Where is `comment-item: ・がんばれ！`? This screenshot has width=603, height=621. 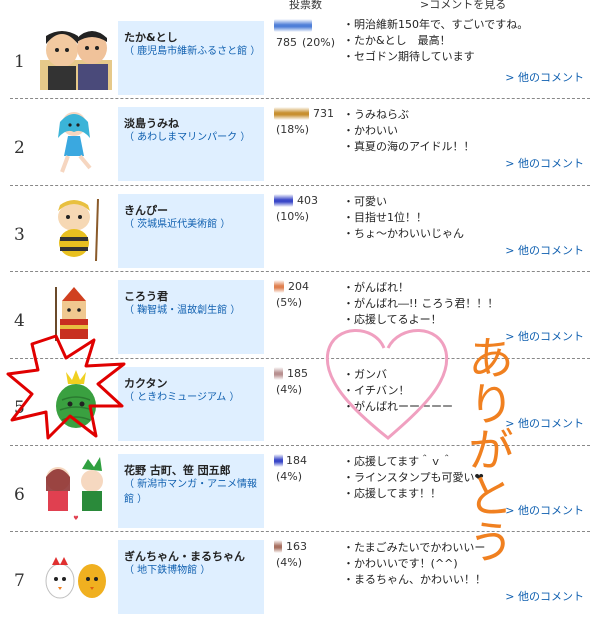
comment-item: ・がんばれ！ is located at coordinates (376, 287).